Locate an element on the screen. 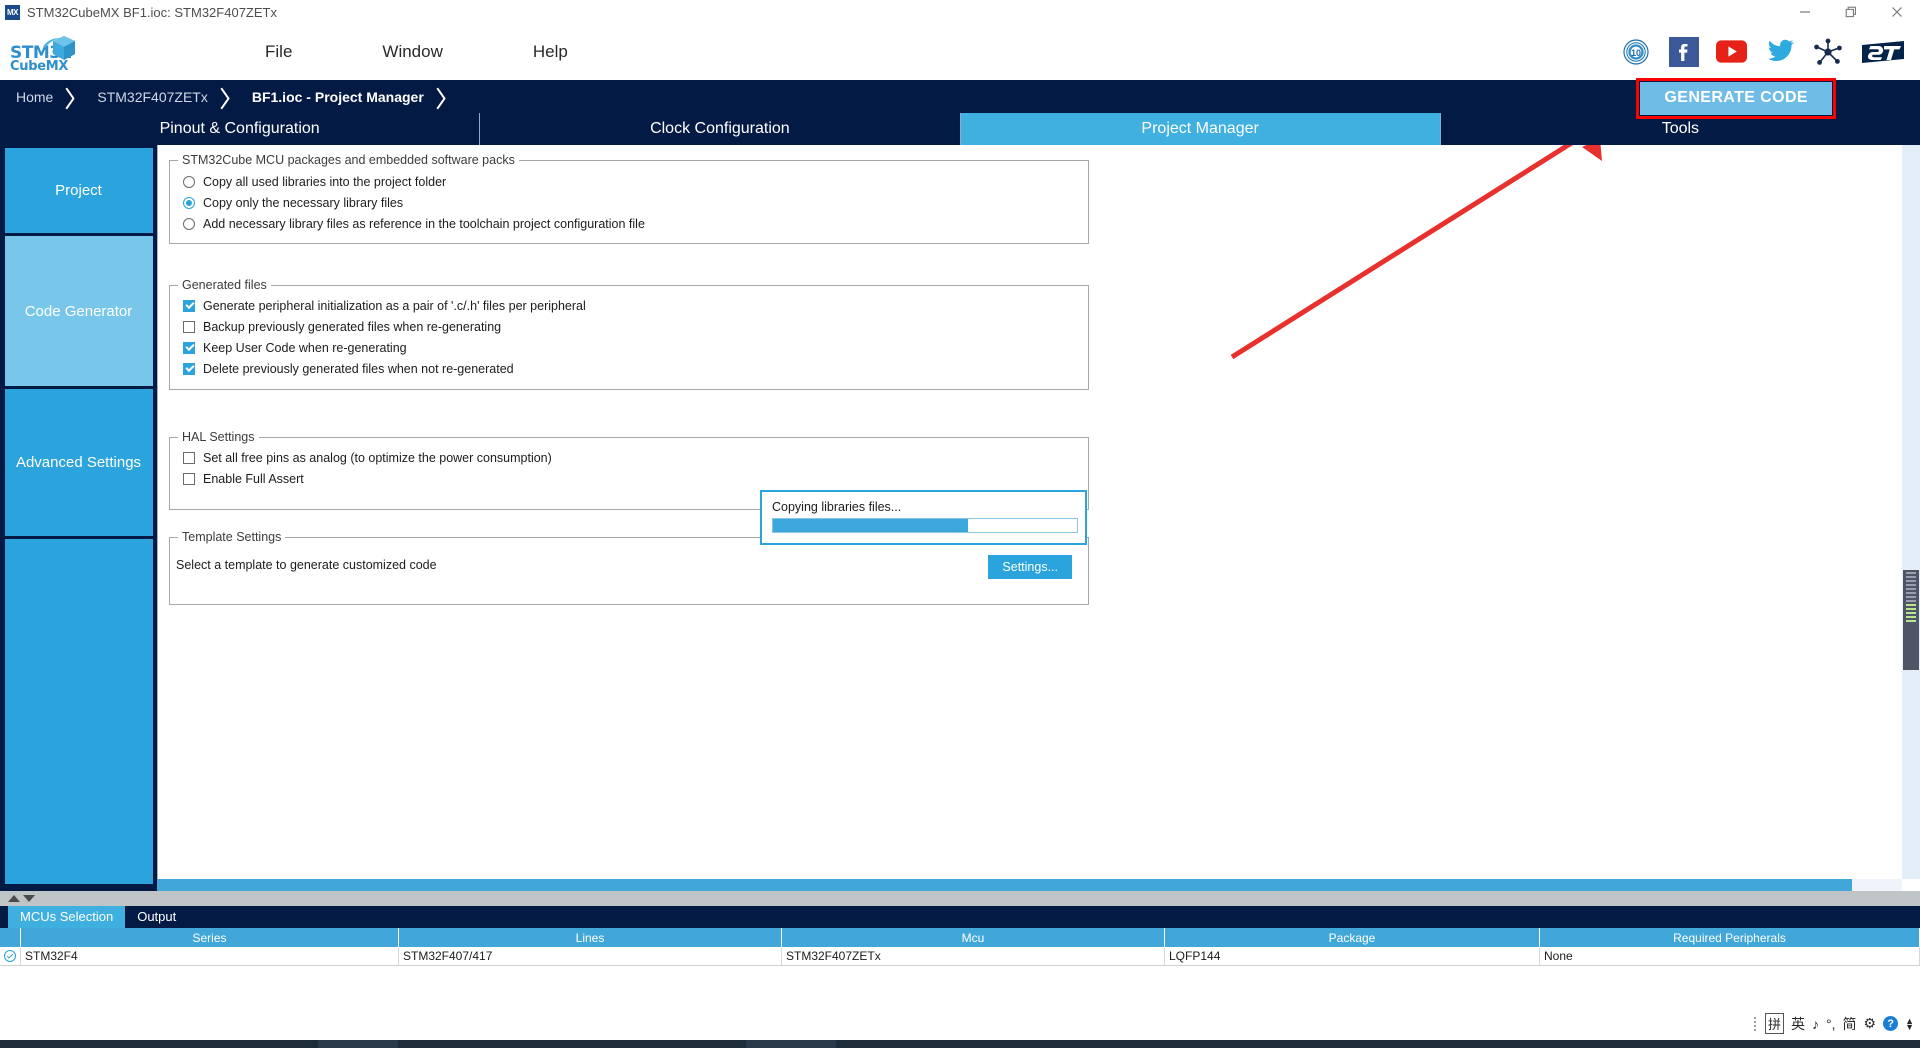 This screenshot has height=1048, width=1920. breadcrumb-item-project: BF1.ioc - Project Manager is located at coordinates (344, 96).